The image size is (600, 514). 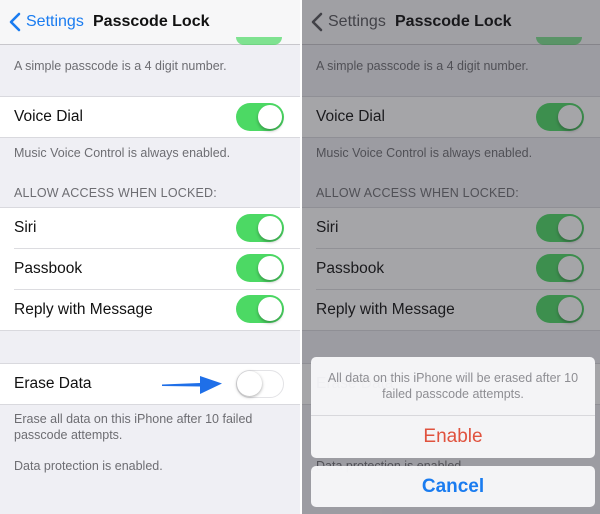 I want to click on voice-dial-group: Voice Dial, so click(x=150, y=117).